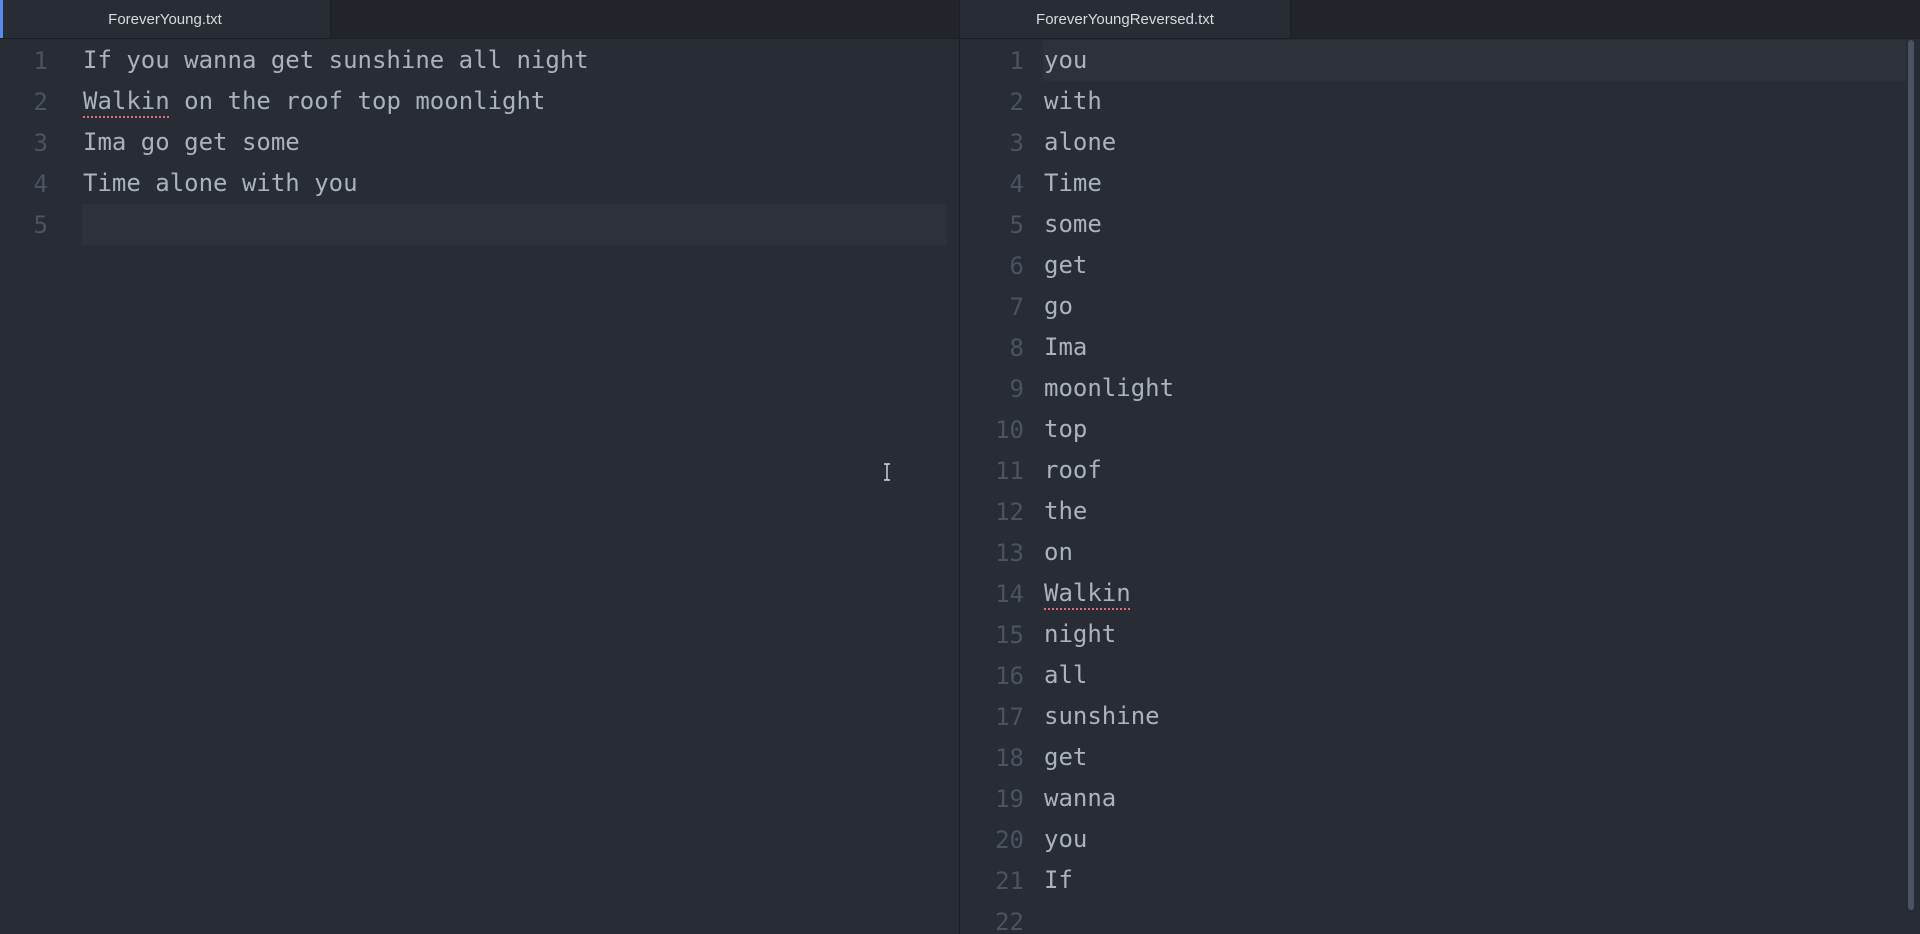  Describe the element at coordinates (1440, 183) in the screenshot. I see `code-line: 4 Time` at that location.